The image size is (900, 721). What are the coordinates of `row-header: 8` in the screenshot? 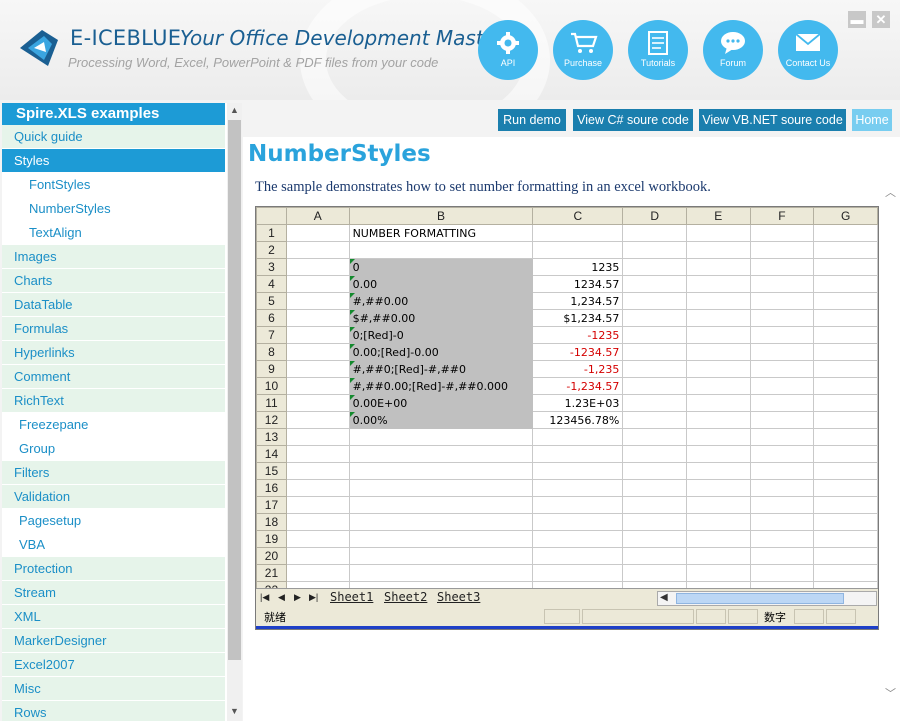 It's located at (271, 352).